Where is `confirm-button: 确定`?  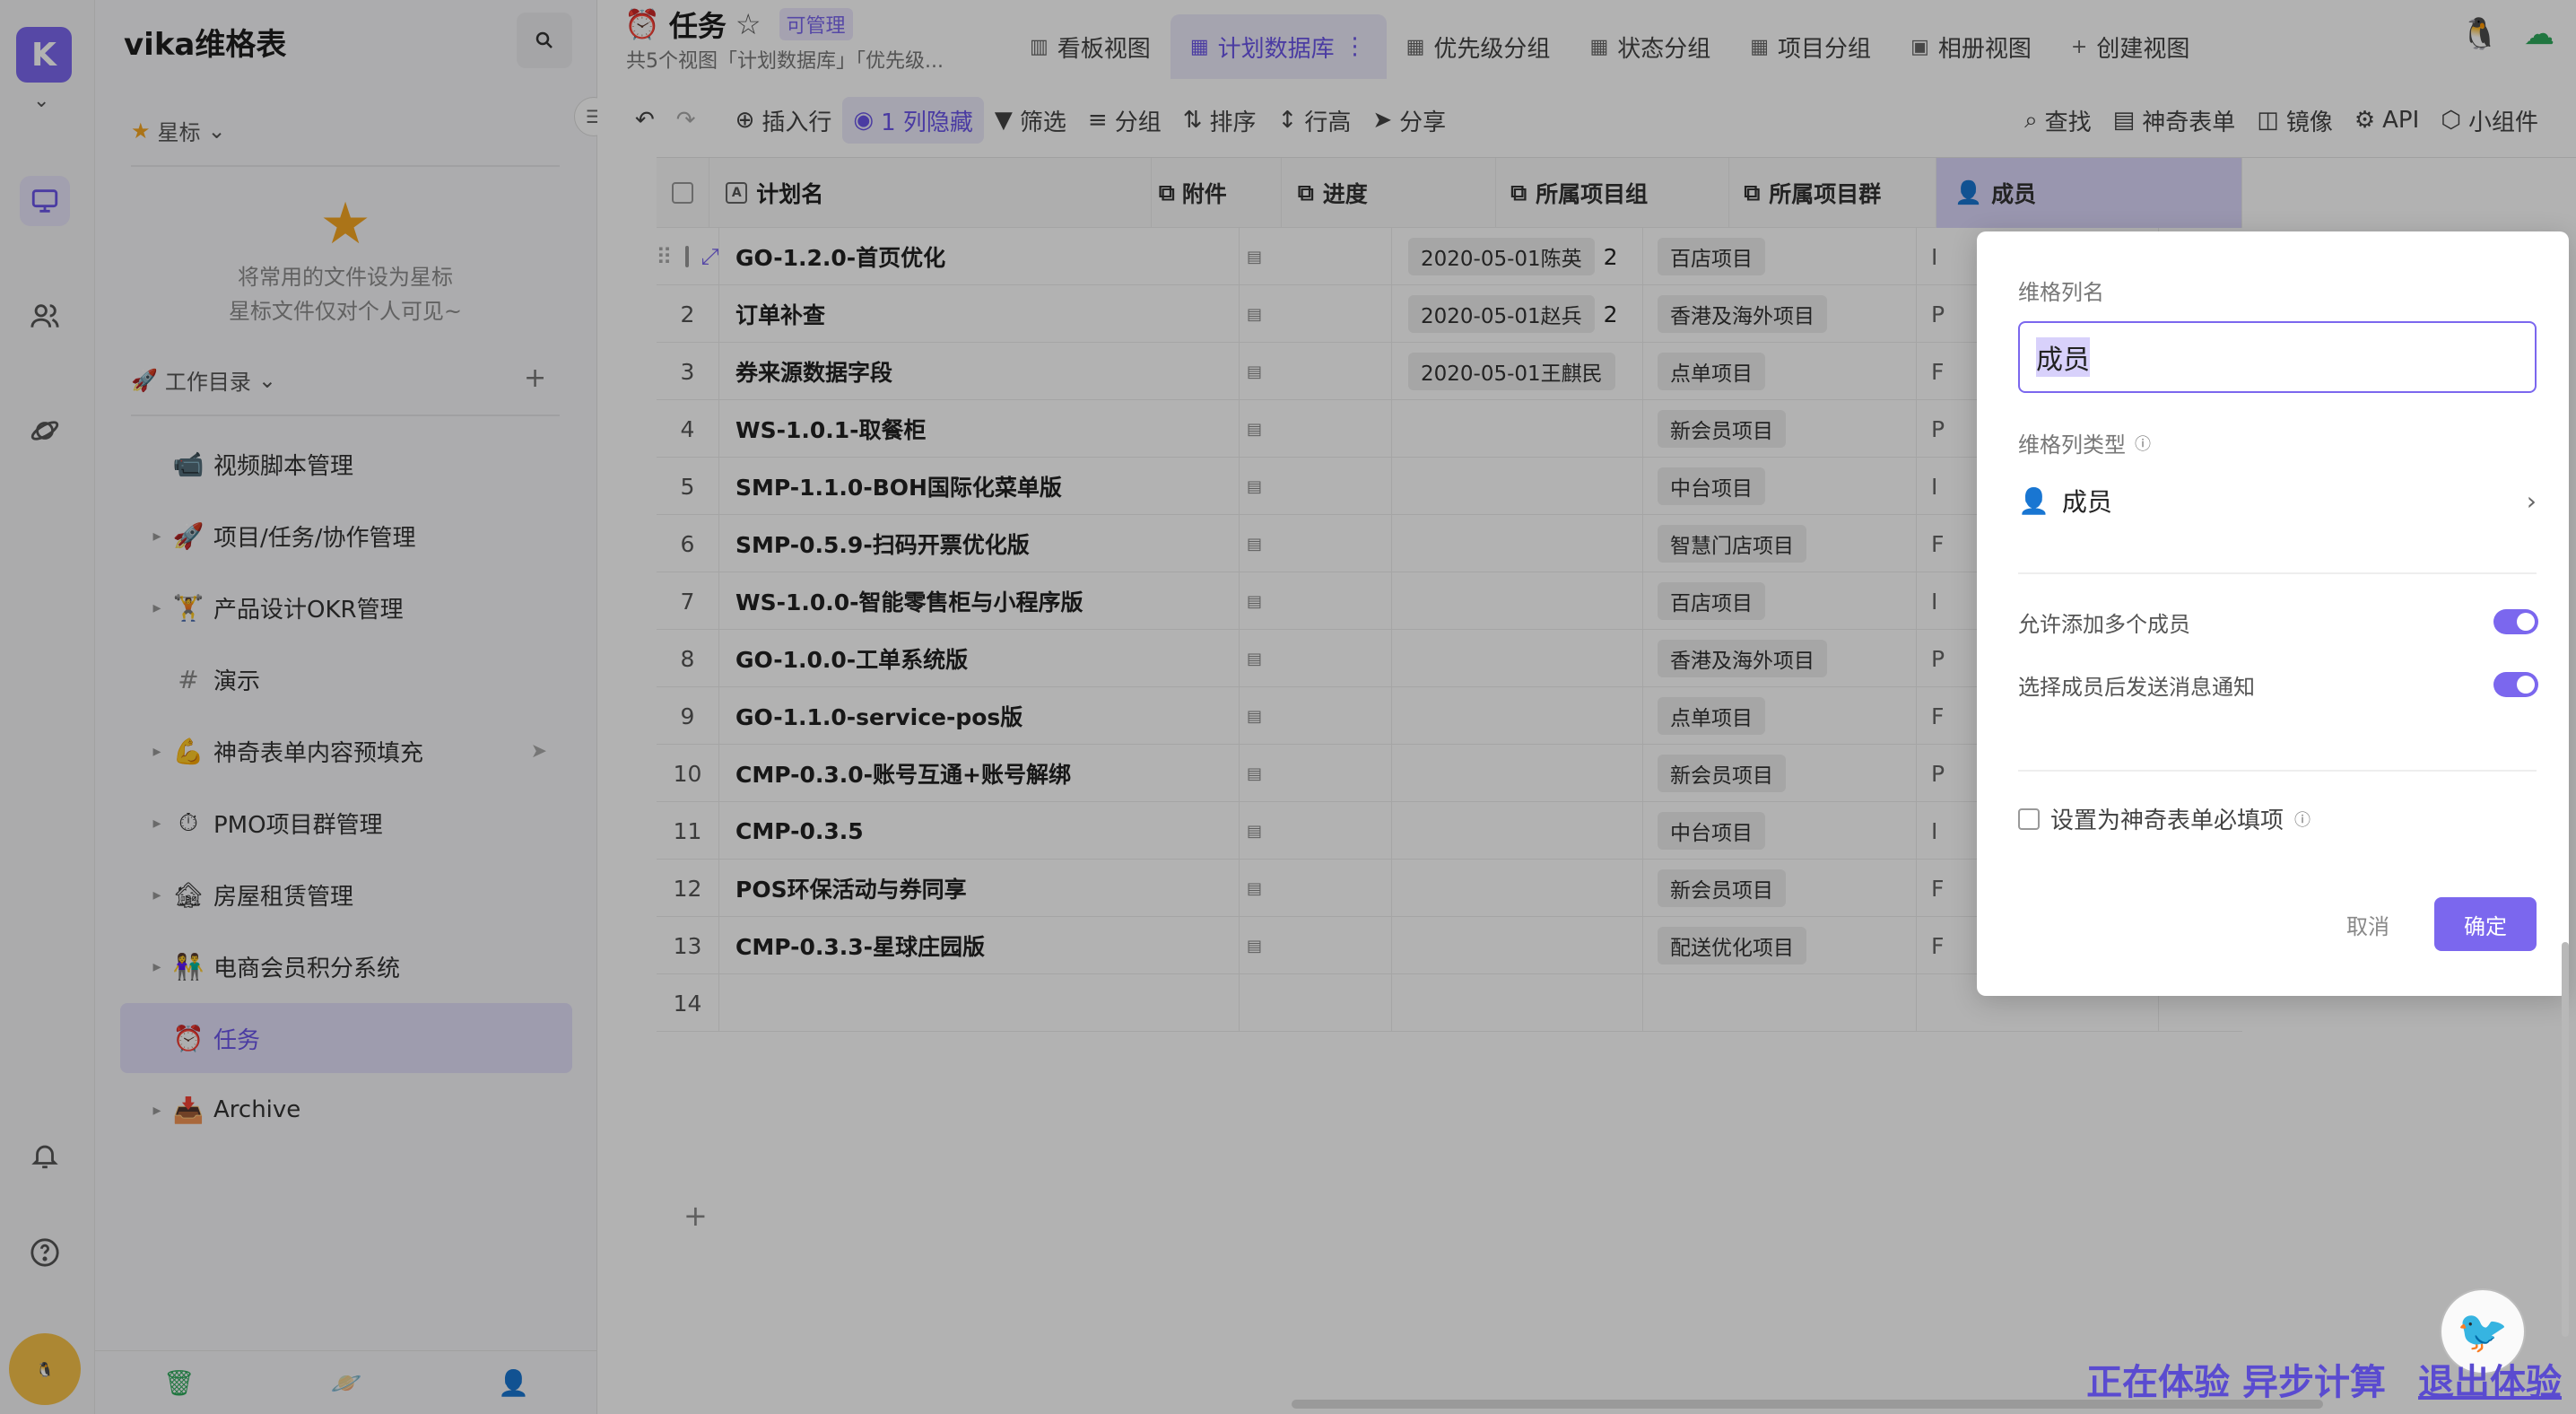 confirm-button: 确定 is located at coordinates (2485, 924).